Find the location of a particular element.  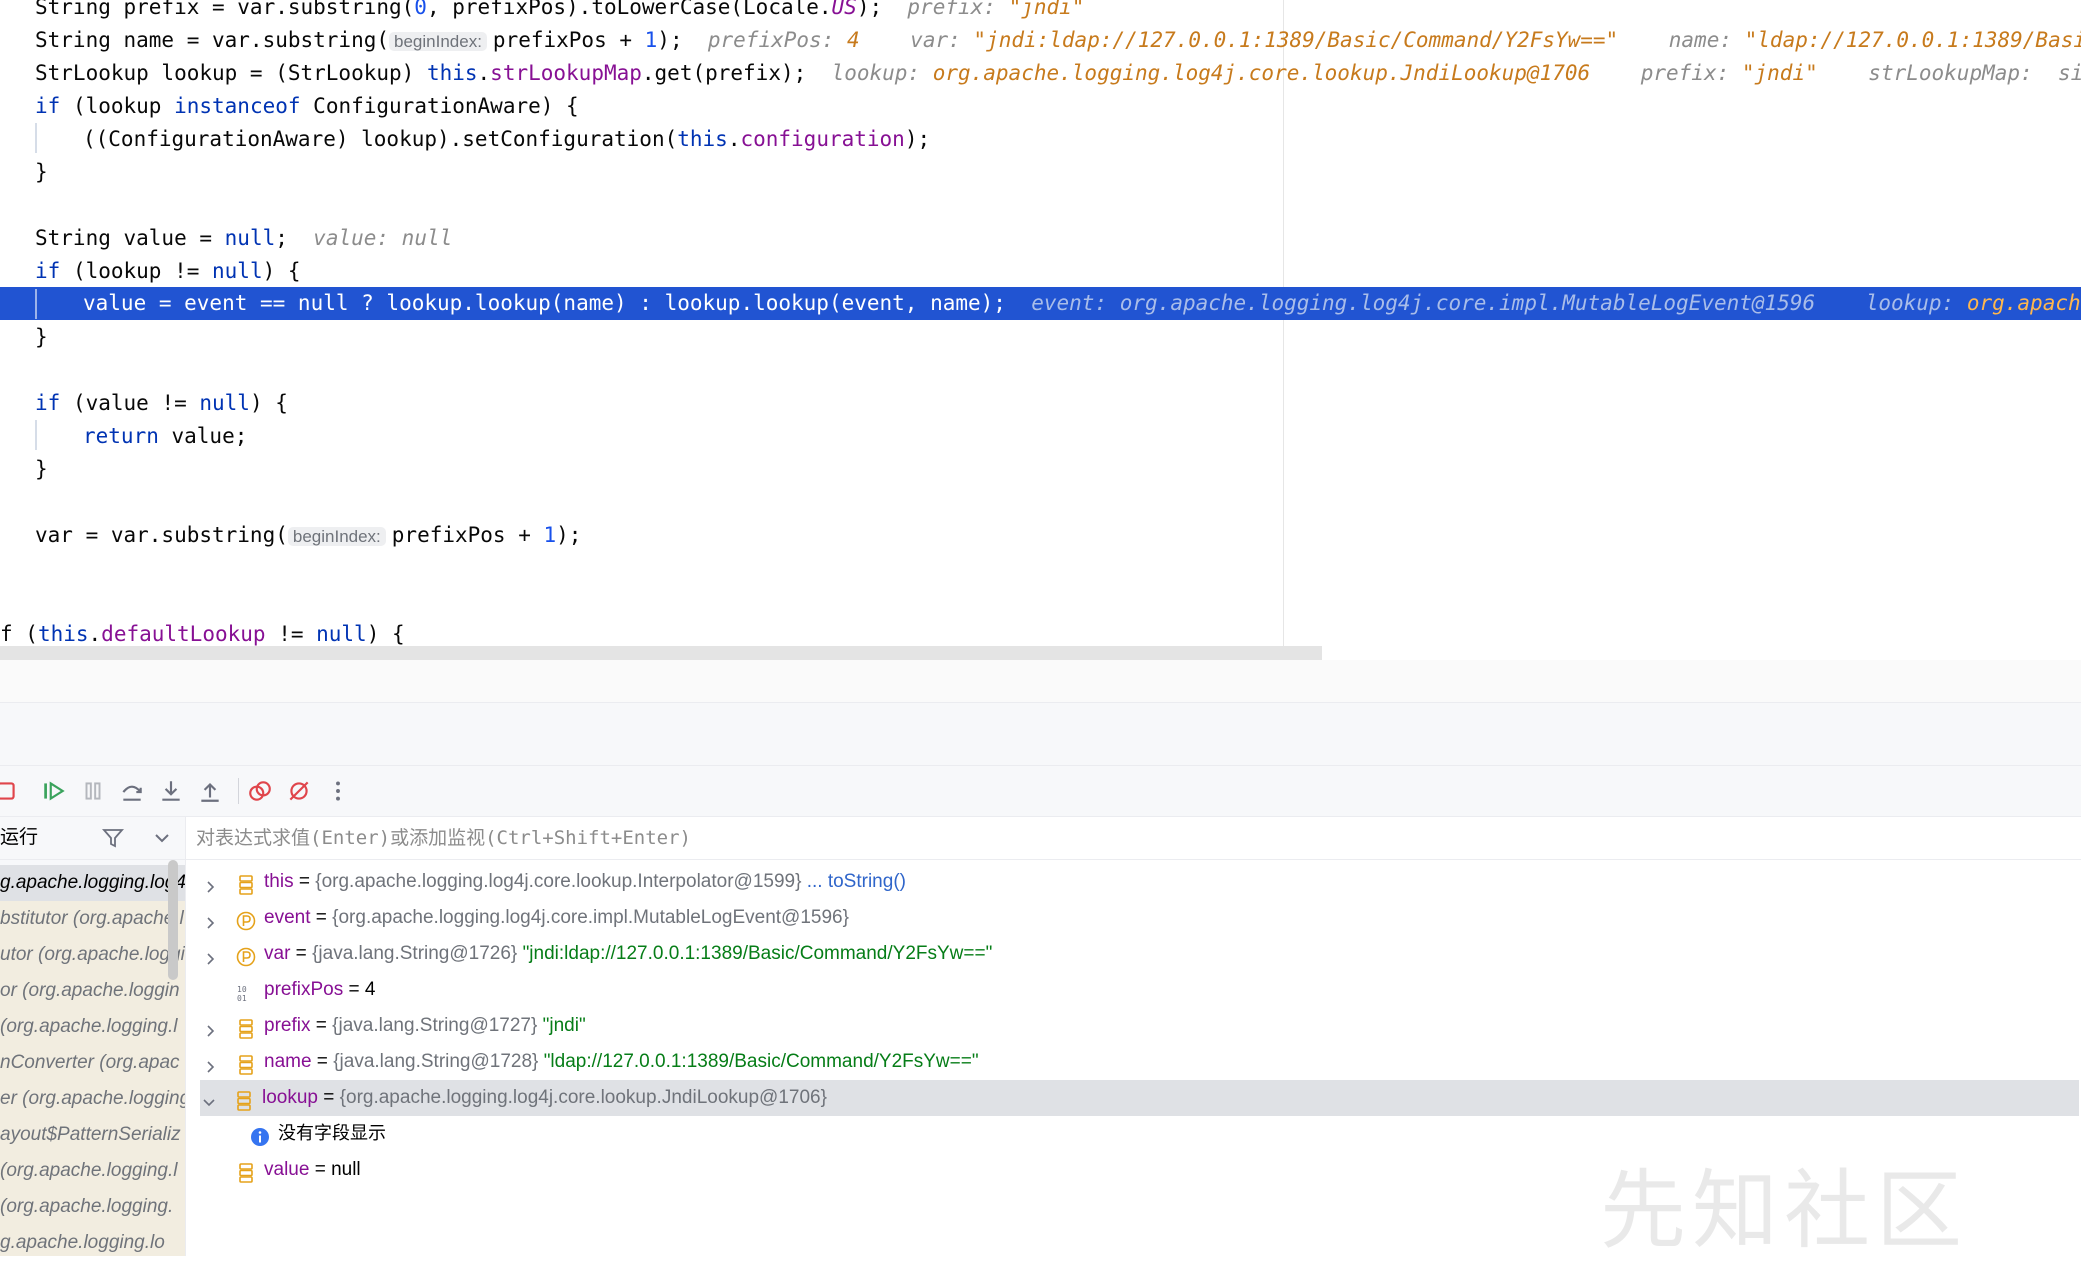

code-line: if (lookup != null) { is located at coordinates (168, 271).